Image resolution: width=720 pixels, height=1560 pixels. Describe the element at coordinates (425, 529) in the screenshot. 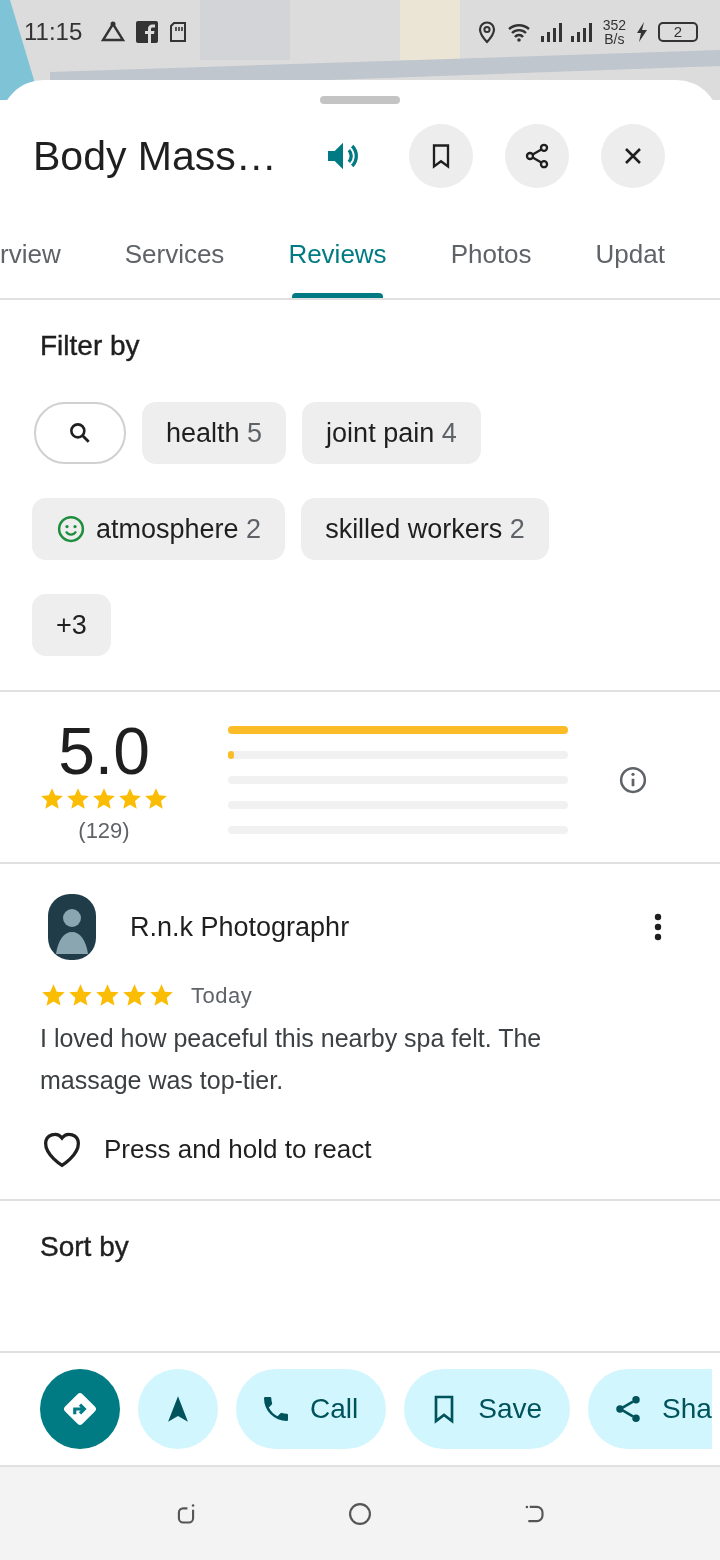

I see `filter-chip: skilled workers 2` at that location.